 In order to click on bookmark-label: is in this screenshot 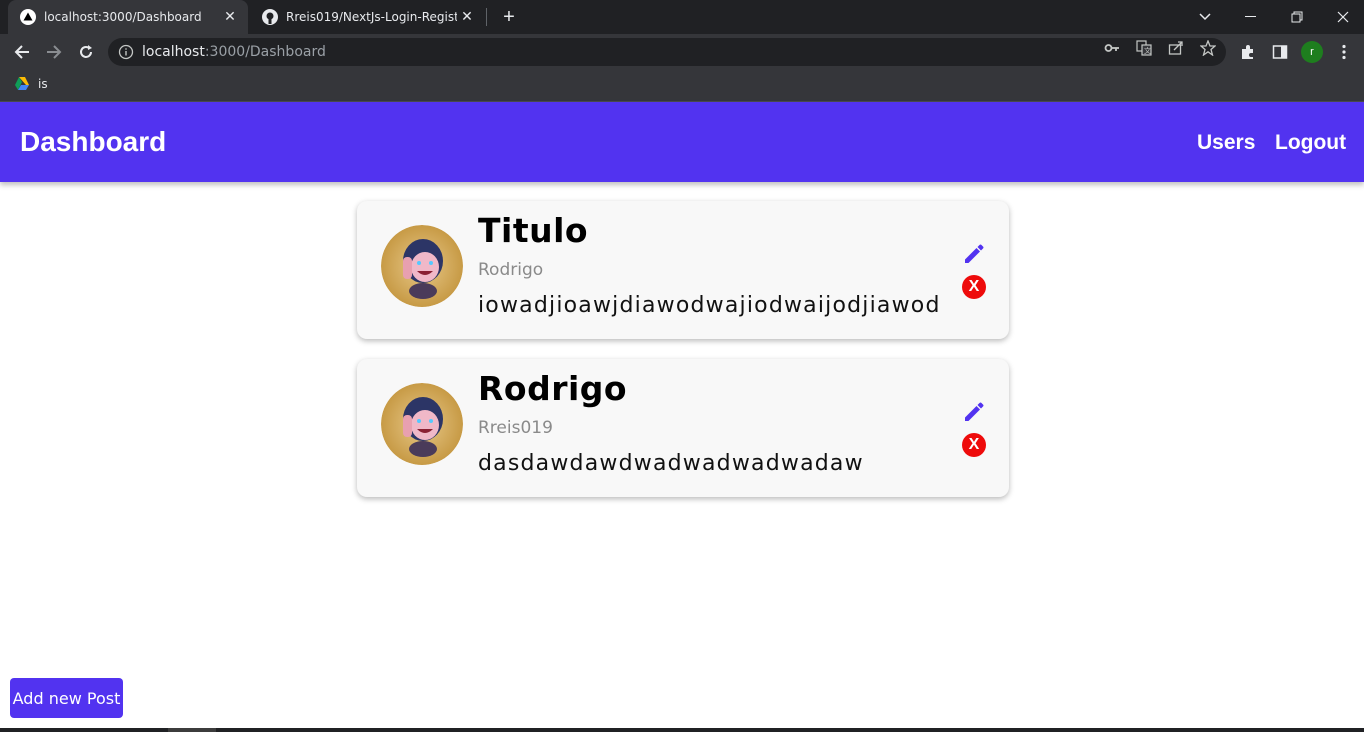, I will do `click(43, 84)`.